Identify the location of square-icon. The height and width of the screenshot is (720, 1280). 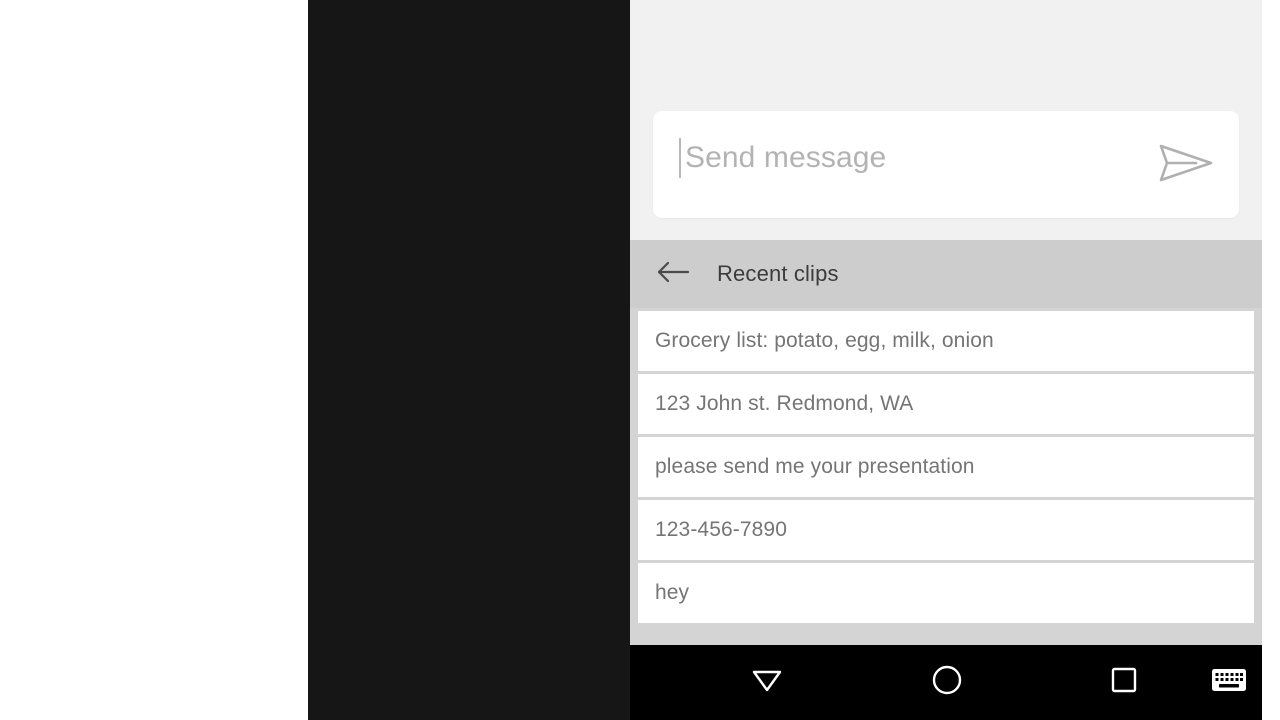
(1124, 682).